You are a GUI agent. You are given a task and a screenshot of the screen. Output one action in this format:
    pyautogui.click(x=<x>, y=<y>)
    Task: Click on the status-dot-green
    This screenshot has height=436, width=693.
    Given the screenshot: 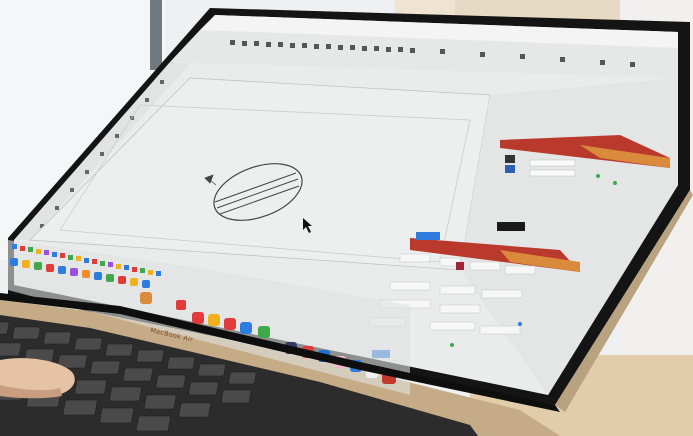 What is the action you would take?
    pyautogui.click(x=598, y=176)
    